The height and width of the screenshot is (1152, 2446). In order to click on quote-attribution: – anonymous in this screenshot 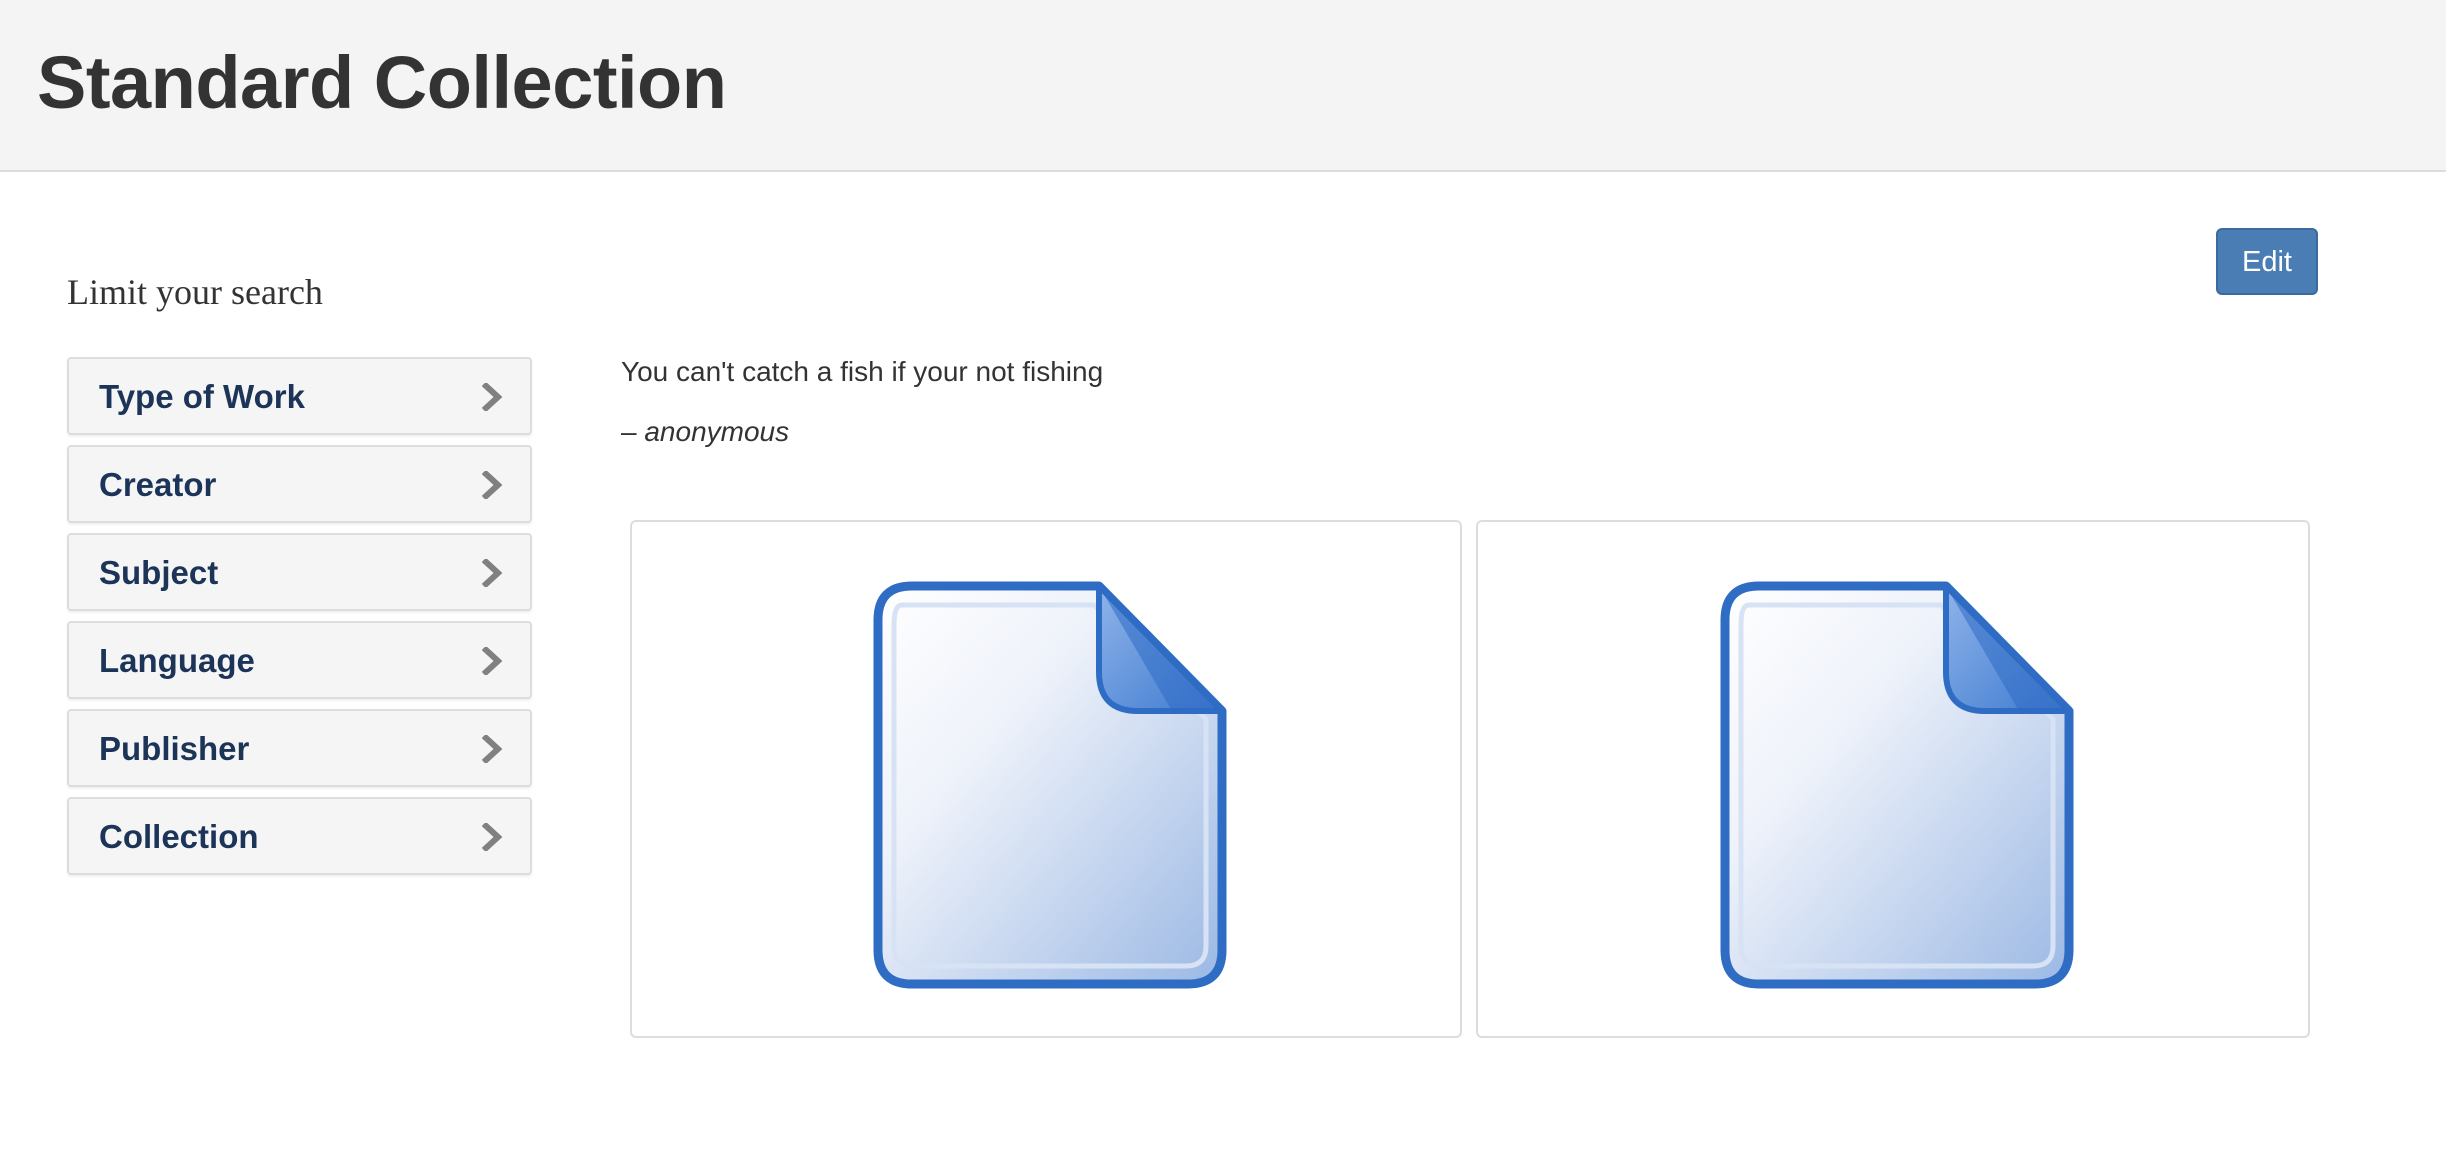, I will do `click(705, 432)`.